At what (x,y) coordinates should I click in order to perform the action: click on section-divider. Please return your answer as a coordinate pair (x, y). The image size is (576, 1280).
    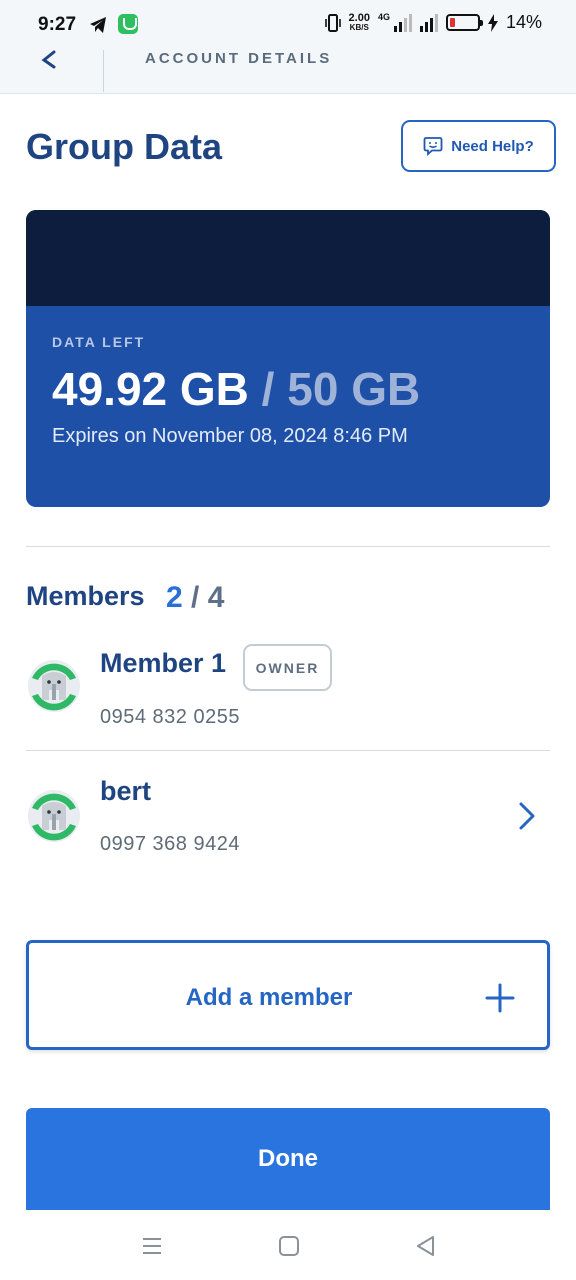
    Looking at the image, I should click on (288, 546).